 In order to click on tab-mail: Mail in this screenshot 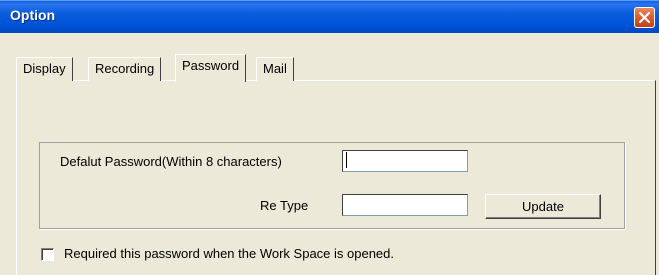, I will do `click(275, 69)`.